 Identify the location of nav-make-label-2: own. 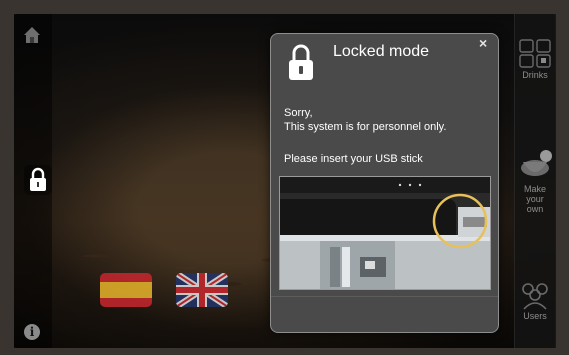
(535, 209).